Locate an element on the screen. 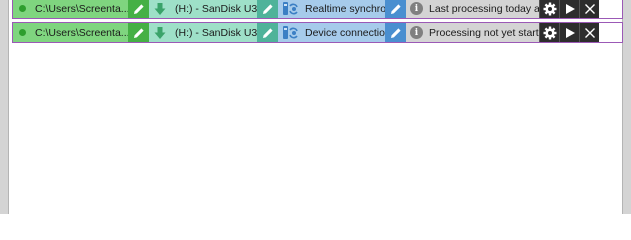  window-frame-right is located at coordinates (626, 107).